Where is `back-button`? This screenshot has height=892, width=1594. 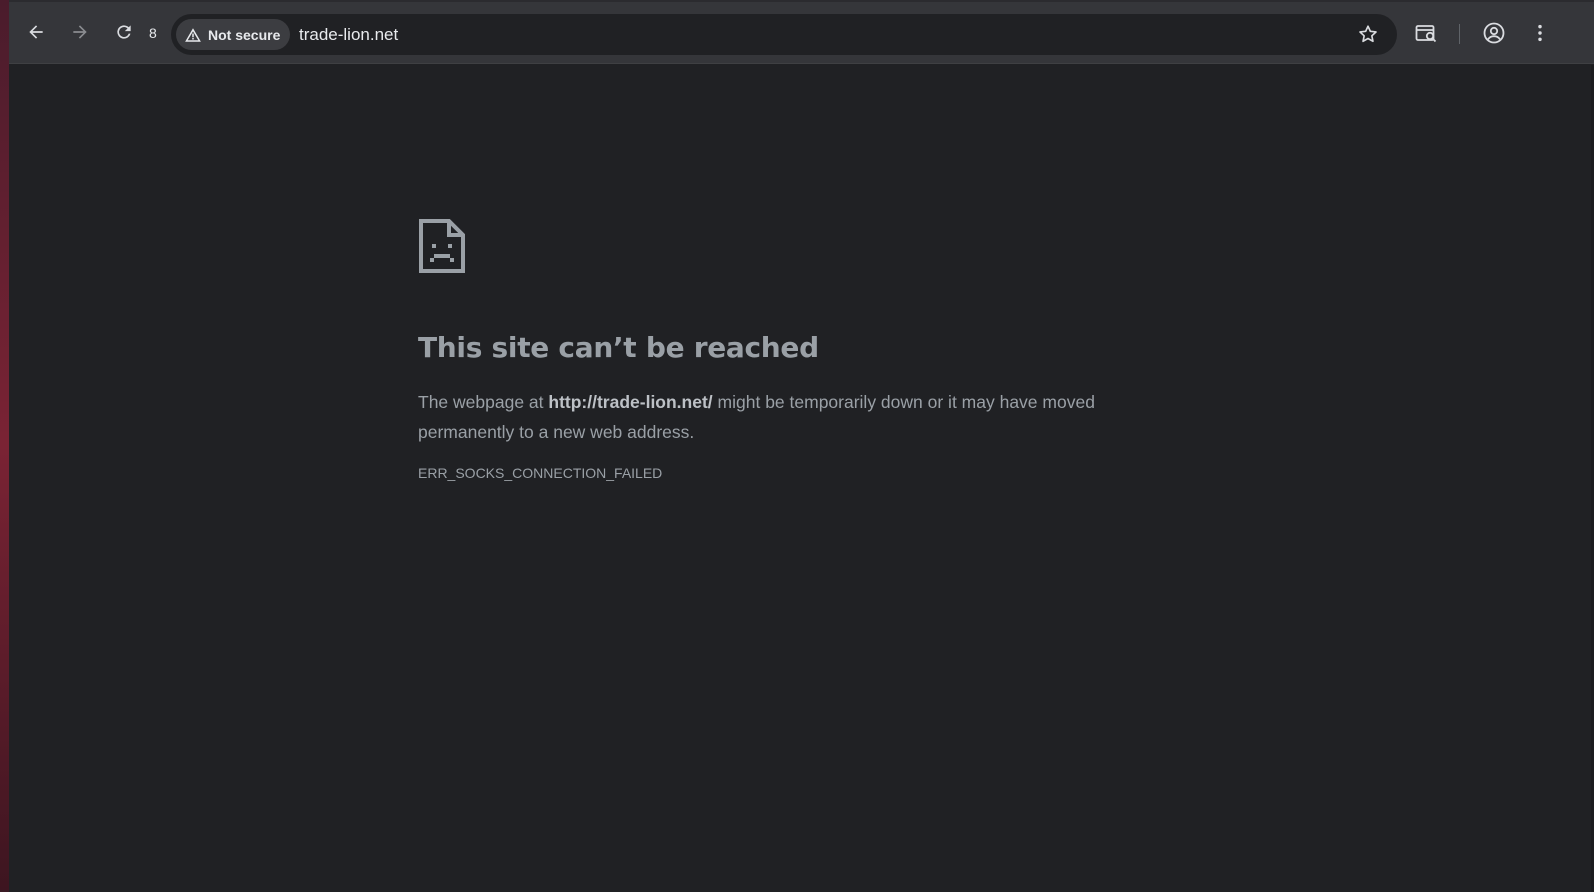 back-button is located at coordinates (36, 32).